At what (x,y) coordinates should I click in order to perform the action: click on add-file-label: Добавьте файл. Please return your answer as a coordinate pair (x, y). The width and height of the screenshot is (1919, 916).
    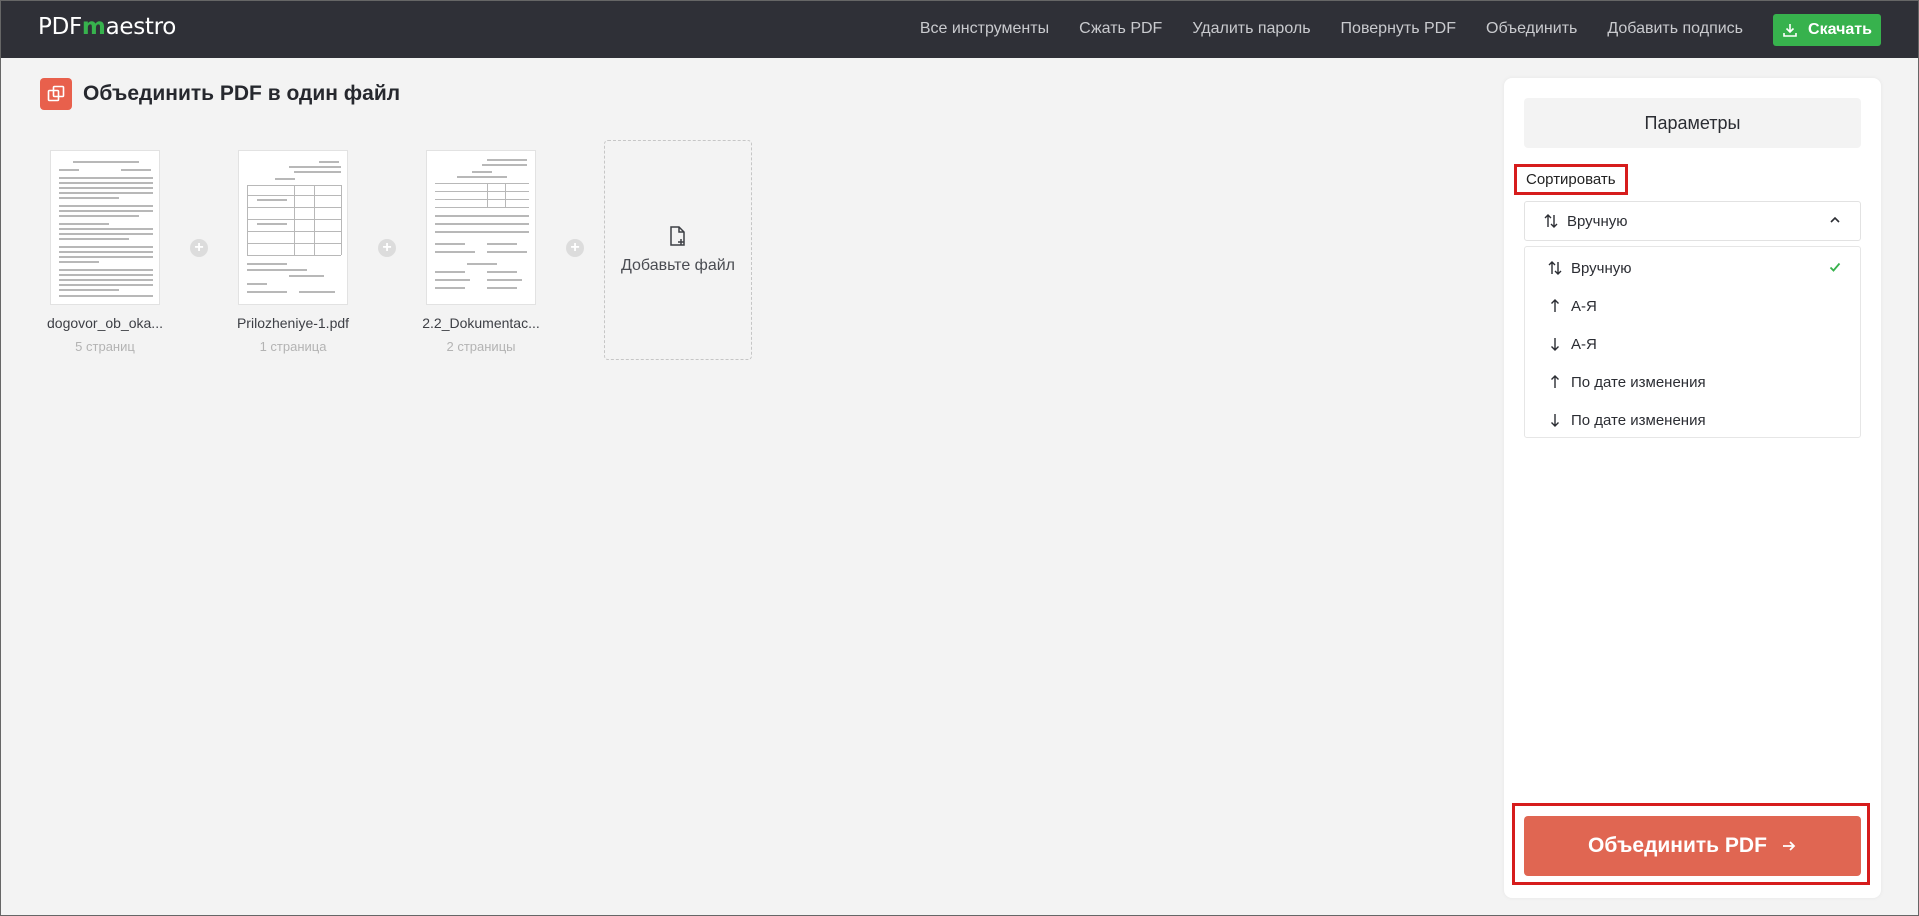
    Looking at the image, I should click on (678, 265).